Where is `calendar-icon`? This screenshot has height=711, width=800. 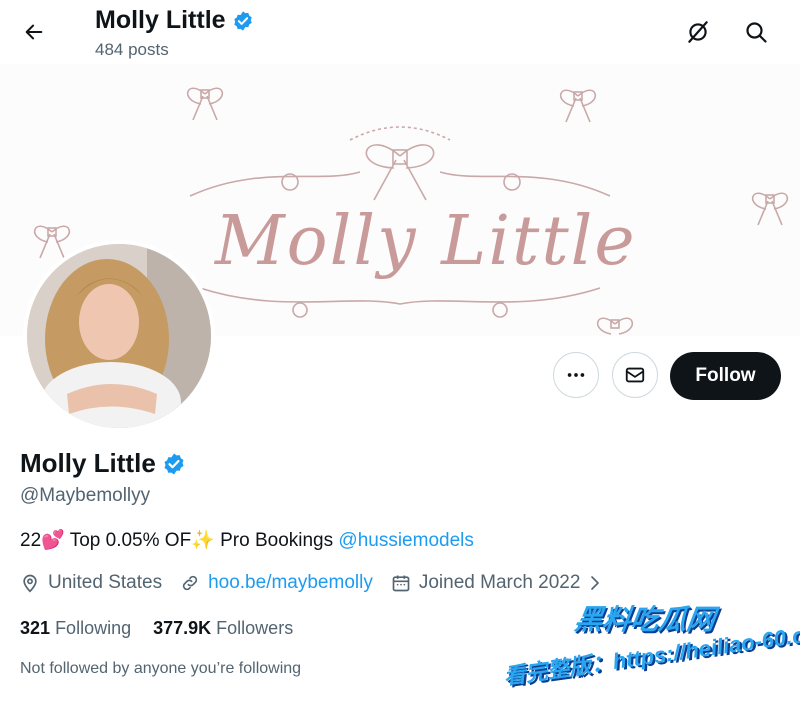
calendar-icon is located at coordinates (401, 583).